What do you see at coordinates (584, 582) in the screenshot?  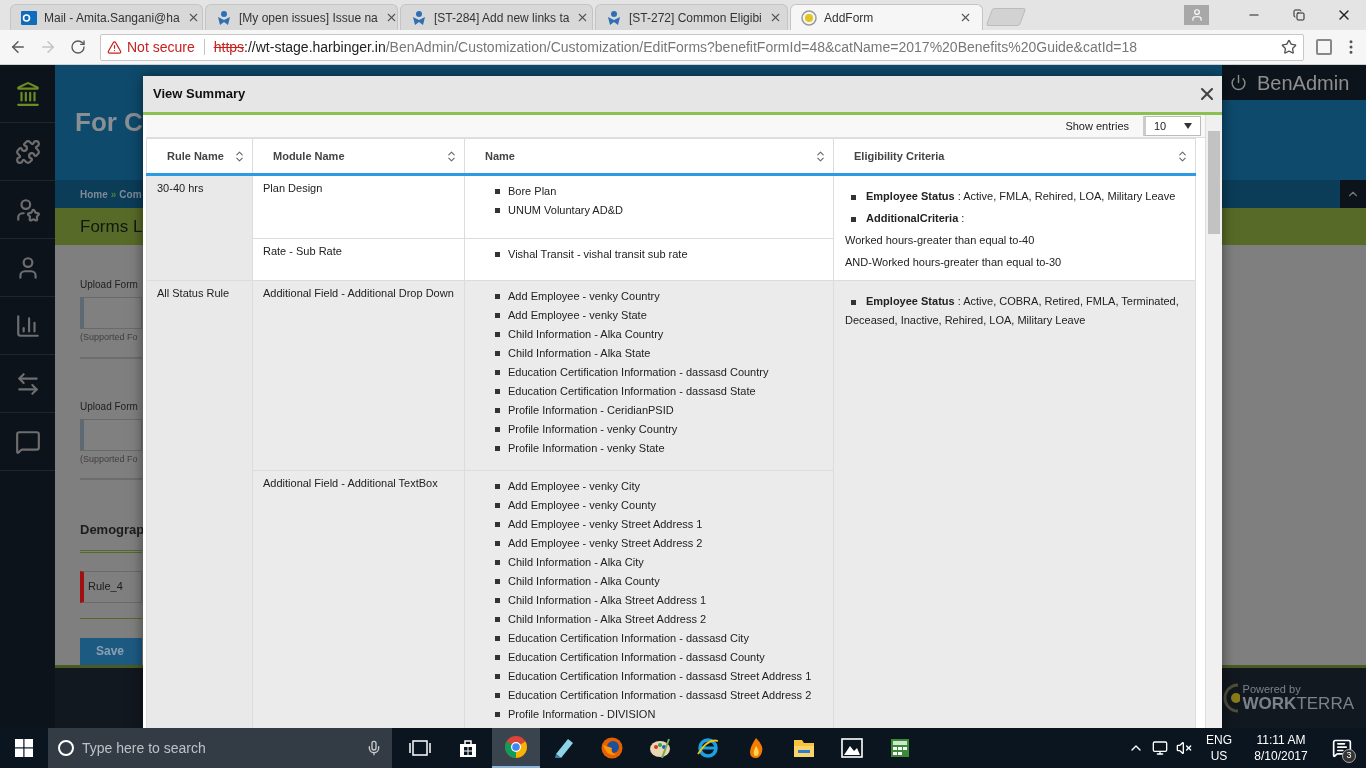 I see `list-item: Child Information - Alka County` at bounding box center [584, 582].